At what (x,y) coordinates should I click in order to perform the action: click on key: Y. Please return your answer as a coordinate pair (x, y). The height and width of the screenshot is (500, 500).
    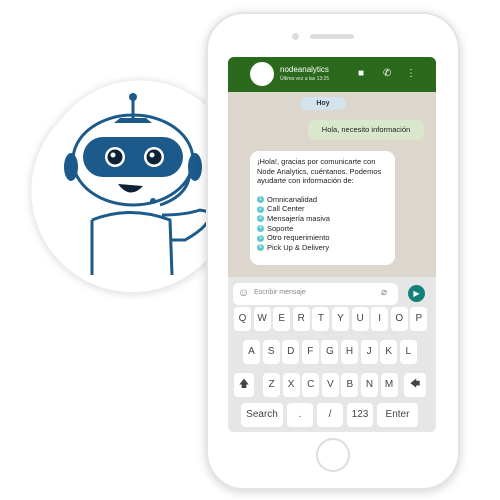
    Looking at the image, I should click on (340, 319).